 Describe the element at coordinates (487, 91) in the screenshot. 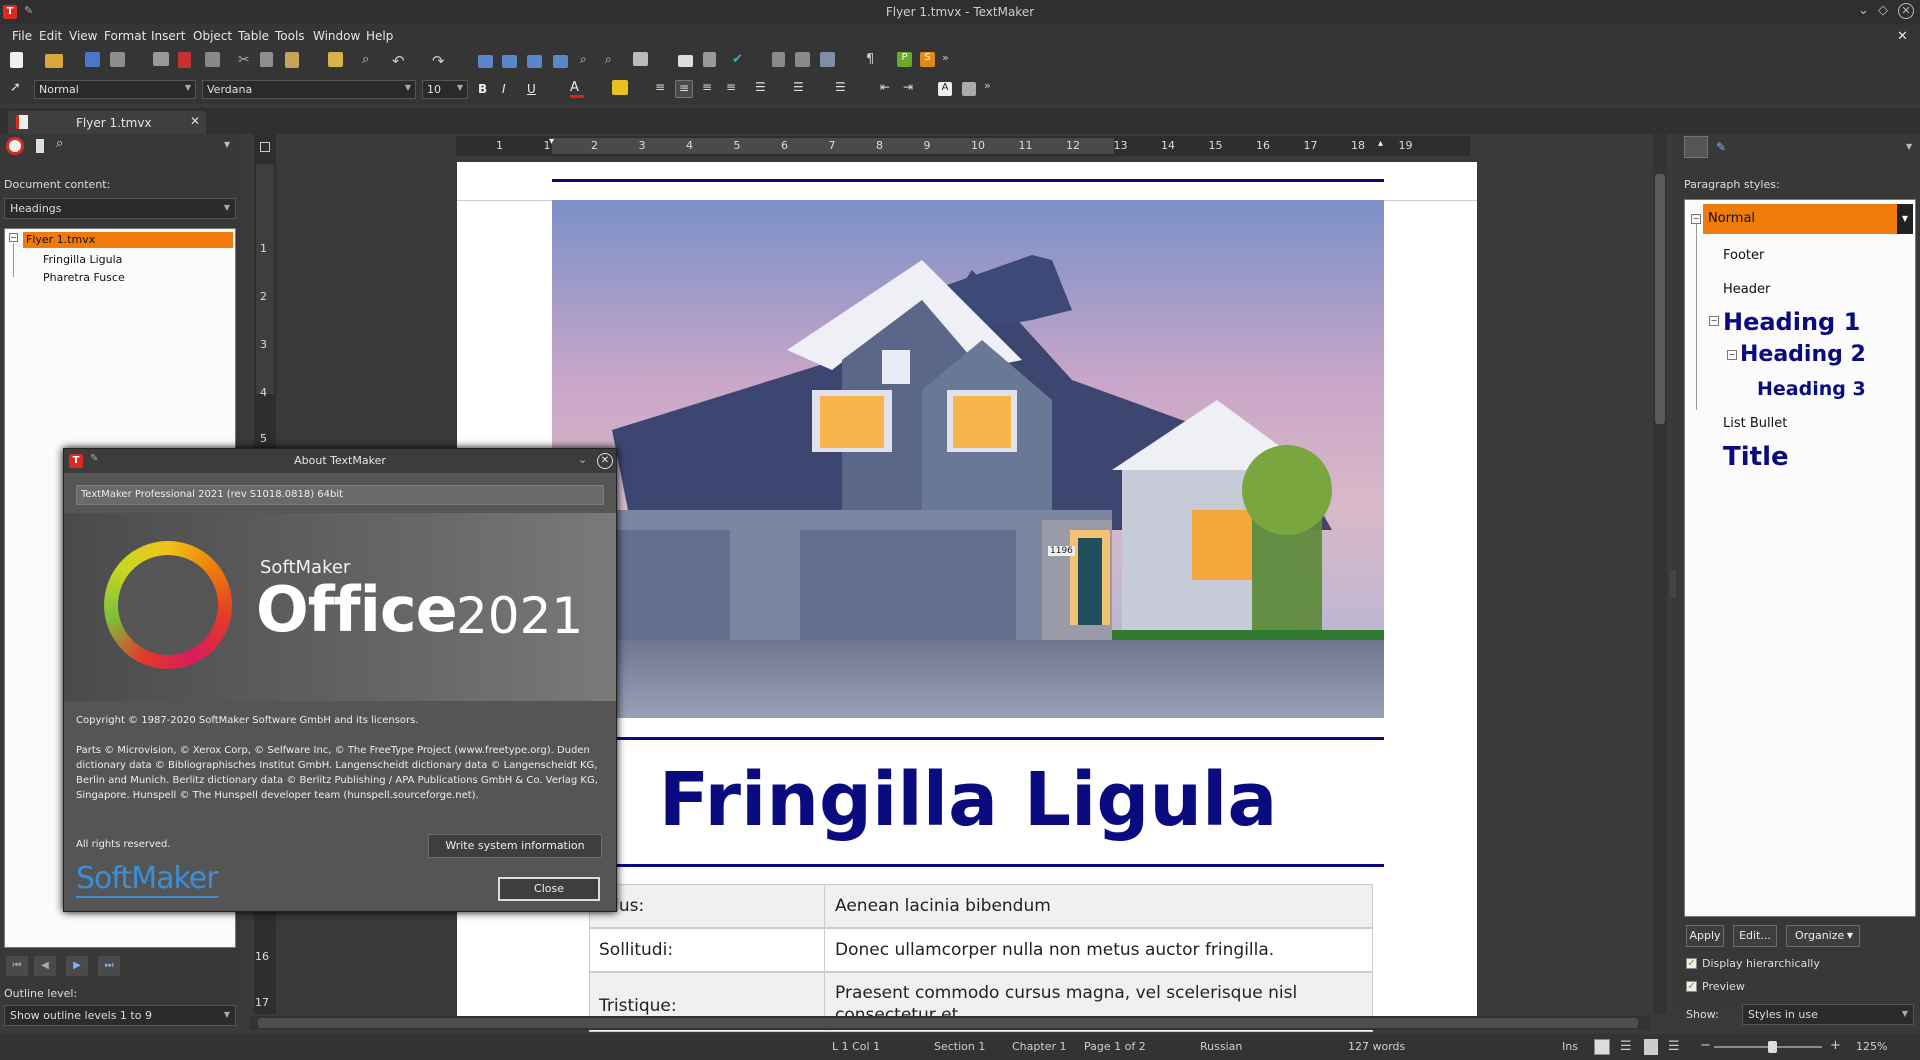

I see `bold-icon: B` at that location.